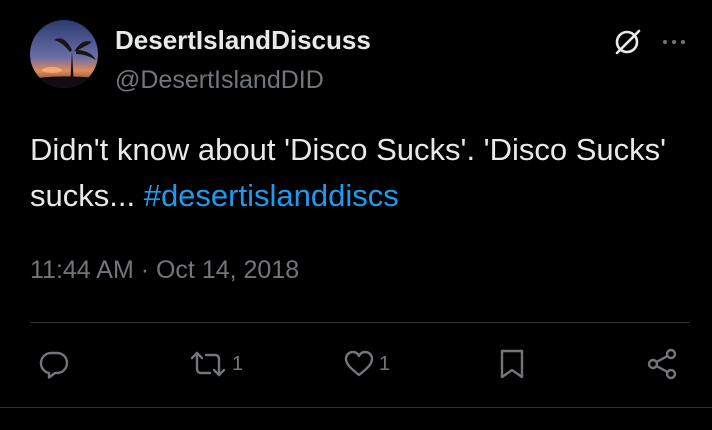 Image resolution: width=712 pixels, height=430 pixels. I want to click on avatar, so click(64, 54).